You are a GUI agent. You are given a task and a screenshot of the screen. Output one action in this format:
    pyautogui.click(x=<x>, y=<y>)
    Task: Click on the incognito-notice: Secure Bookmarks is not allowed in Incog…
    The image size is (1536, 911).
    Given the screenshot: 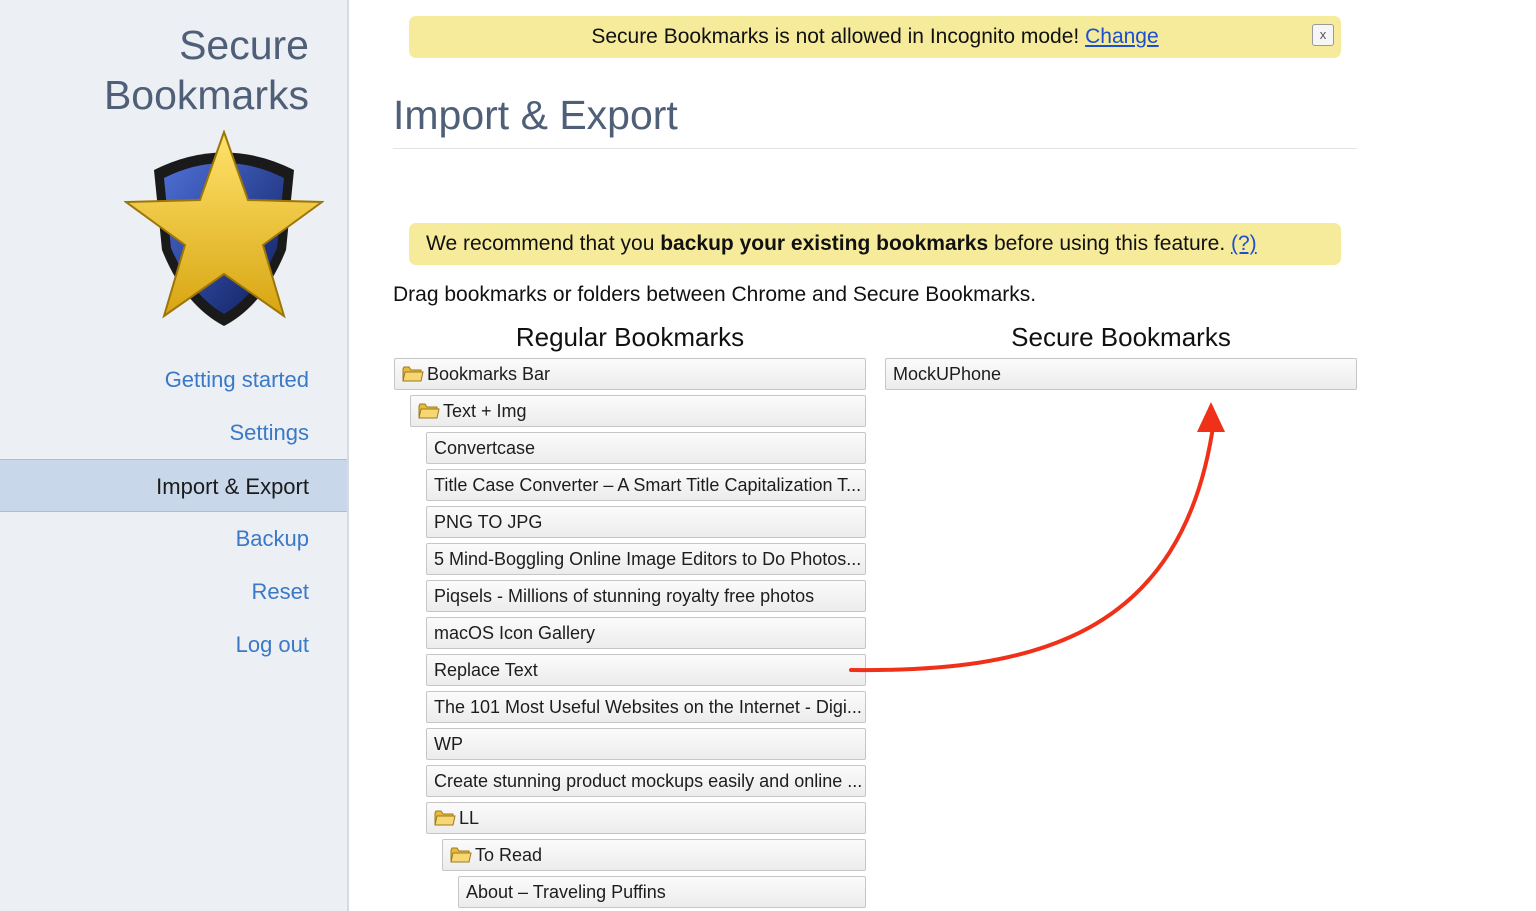 What is the action you would take?
    pyautogui.click(x=875, y=37)
    